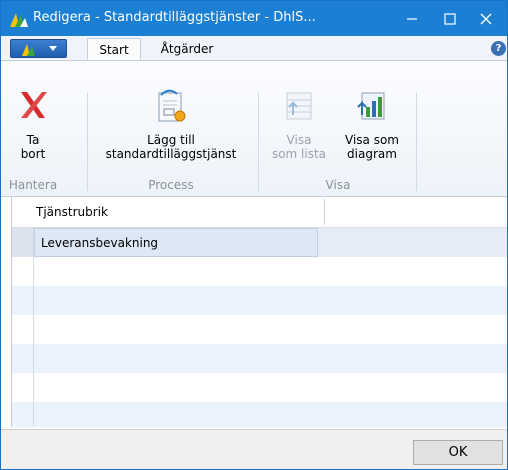 The height and width of the screenshot is (470, 508). Describe the element at coordinates (371, 106) in the screenshot. I see `chart-view-icon` at that location.